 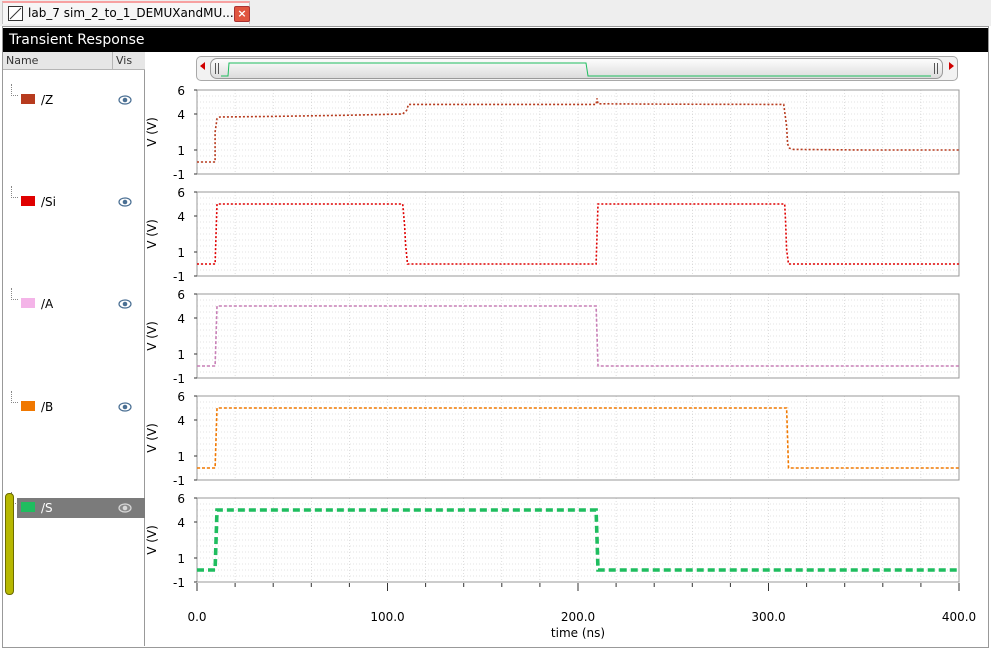 What do you see at coordinates (578, 633) in the screenshot?
I see `x-axis-label: time (ns)` at bounding box center [578, 633].